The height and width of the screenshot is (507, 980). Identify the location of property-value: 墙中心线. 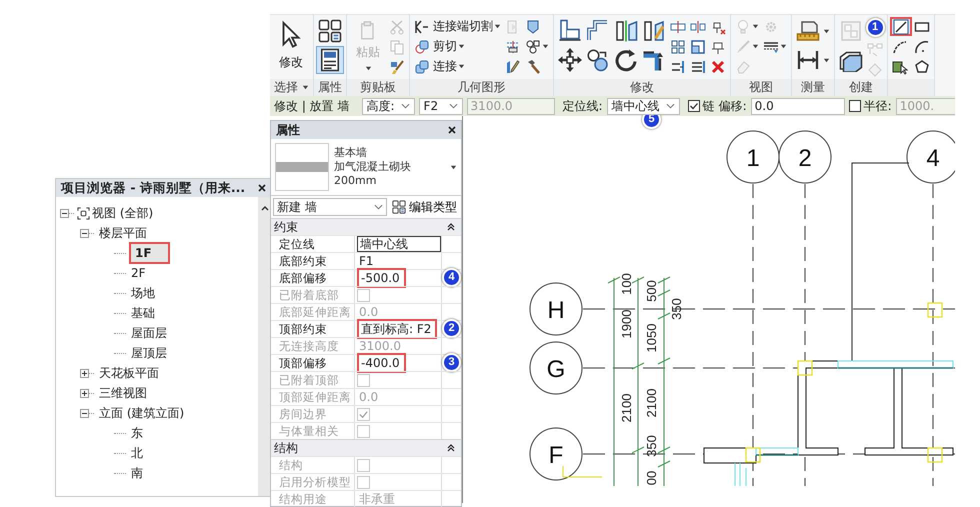
(399, 244).